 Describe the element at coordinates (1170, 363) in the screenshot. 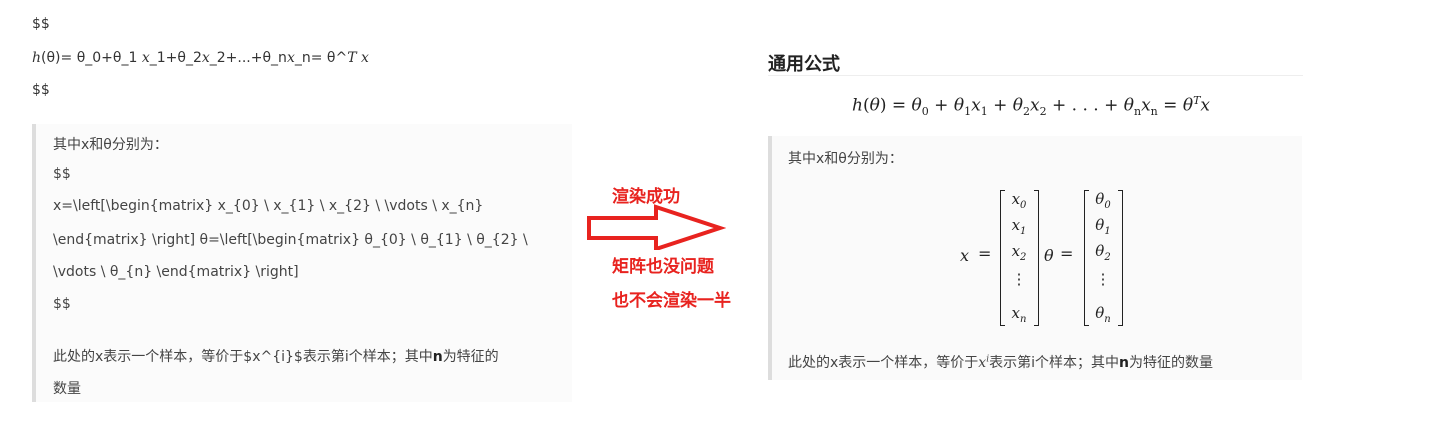

I see `rendered-desc-text: 为特征的数量` at that location.